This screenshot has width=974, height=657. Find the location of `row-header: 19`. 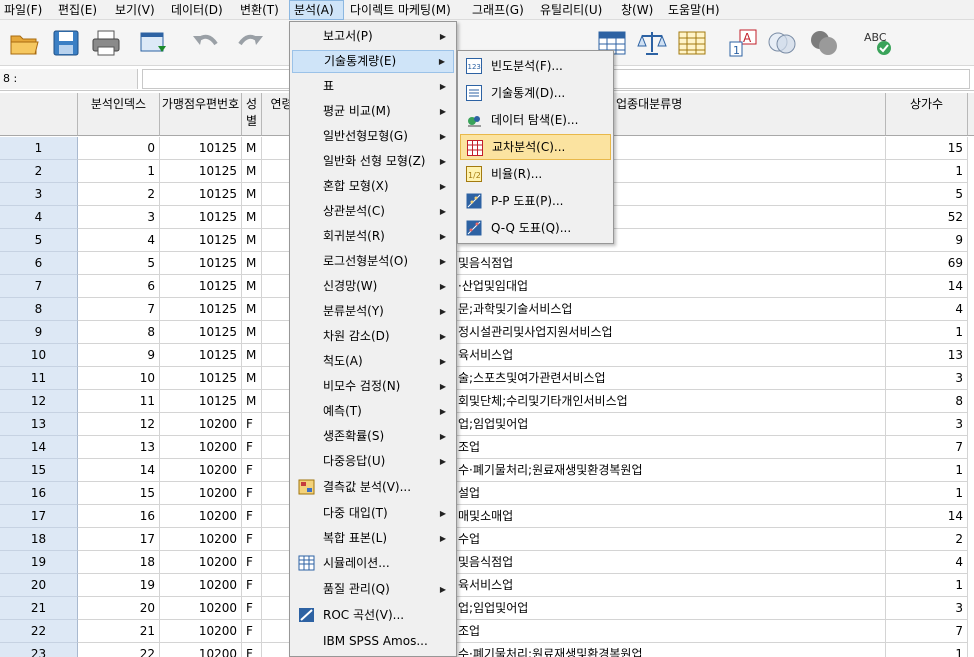

row-header: 19 is located at coordinates (39, 562).